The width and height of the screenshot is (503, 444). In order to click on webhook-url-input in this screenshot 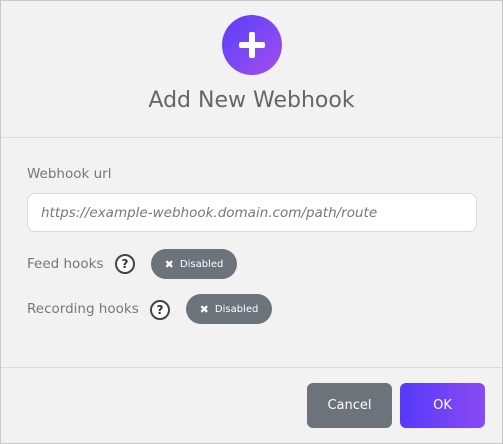, I will do `click(252, 212)`.